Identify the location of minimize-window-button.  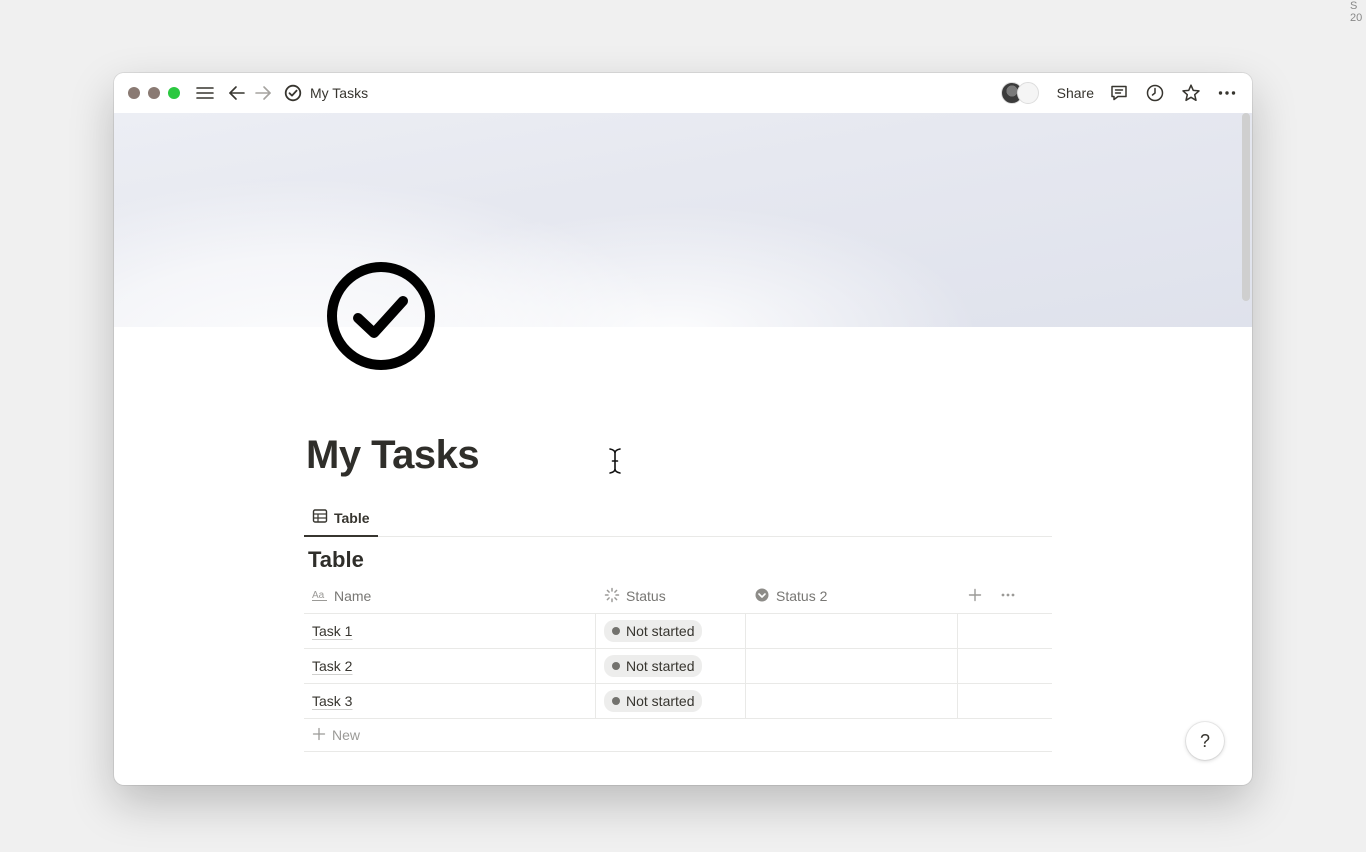
(154, 93).